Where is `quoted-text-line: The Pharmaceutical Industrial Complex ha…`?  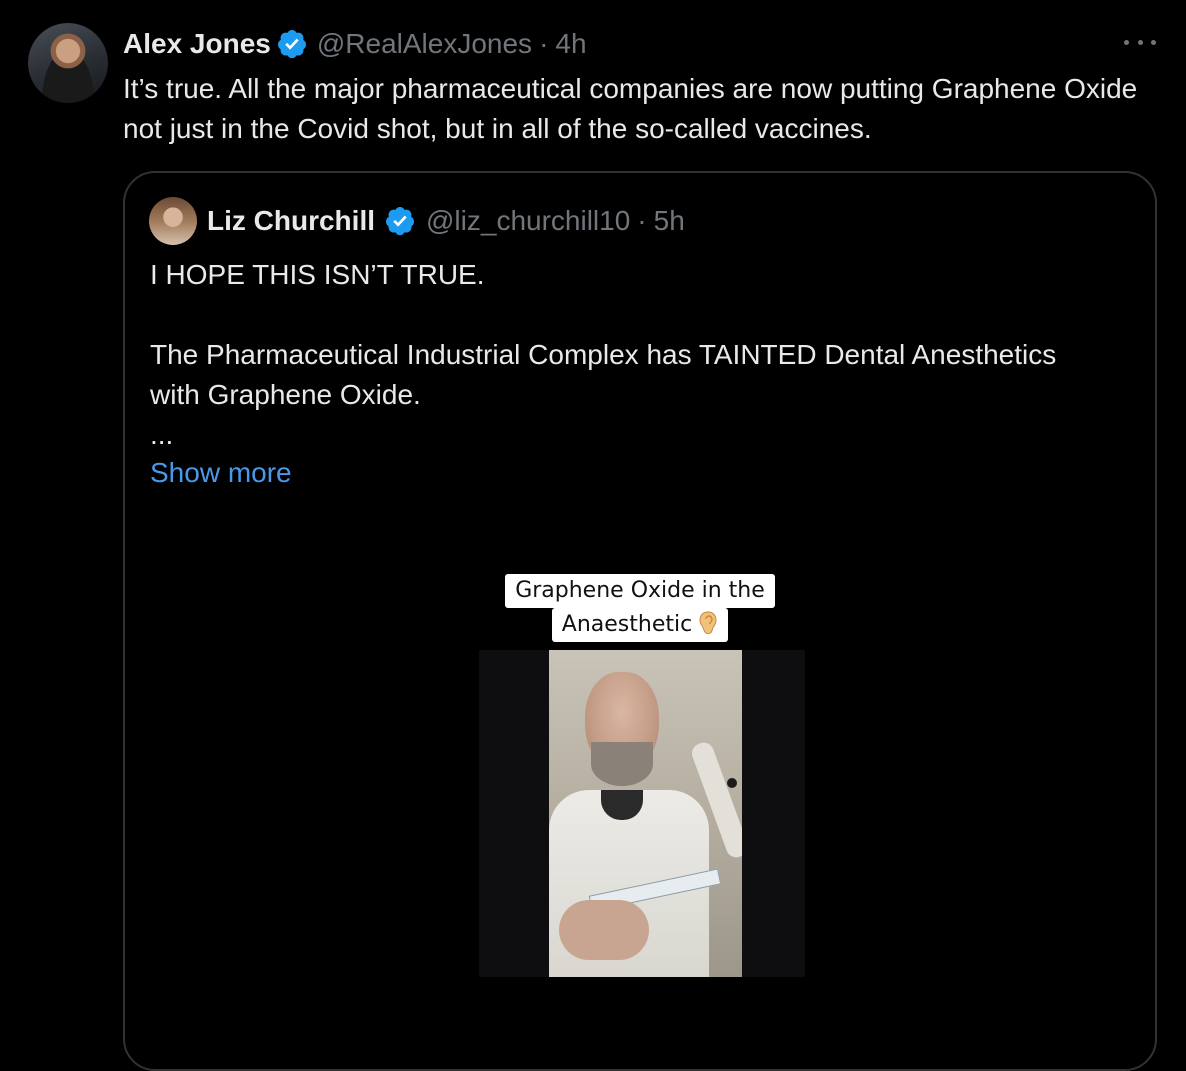
quoted-text-line: The Pharmaceutical Industrial Complex ha… is located at coordinates (603, 374).